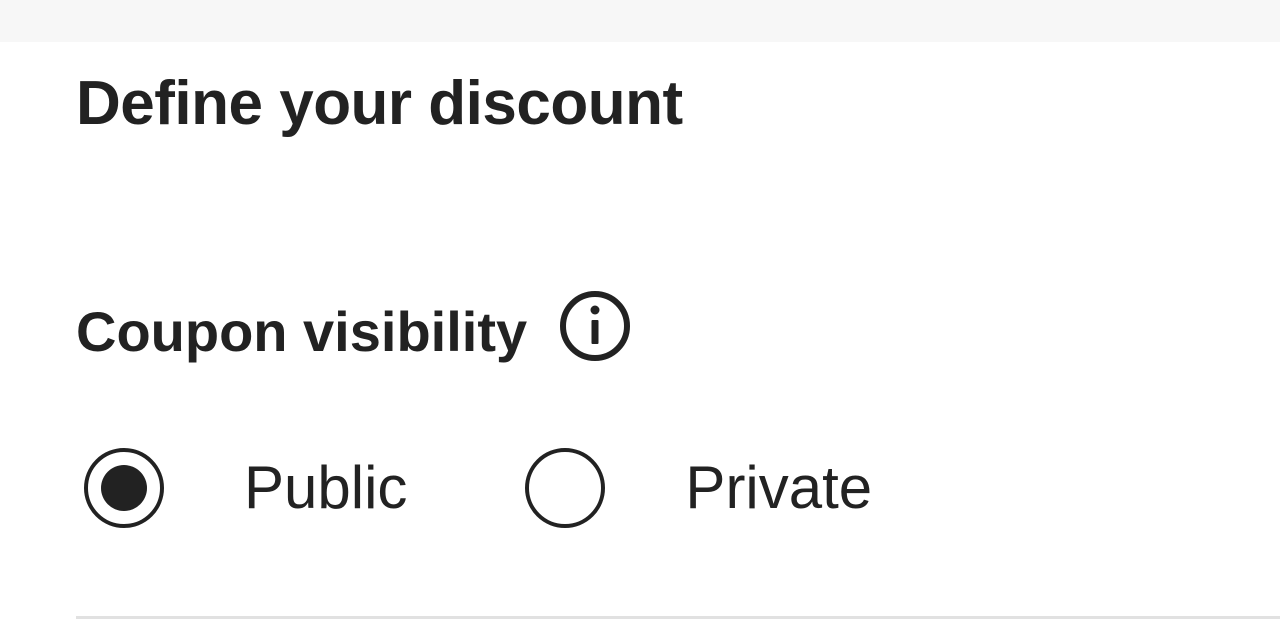 The height and width of the screenshot is (635, 1280). I want to click on info-icon-graphic, so click(595, 326).